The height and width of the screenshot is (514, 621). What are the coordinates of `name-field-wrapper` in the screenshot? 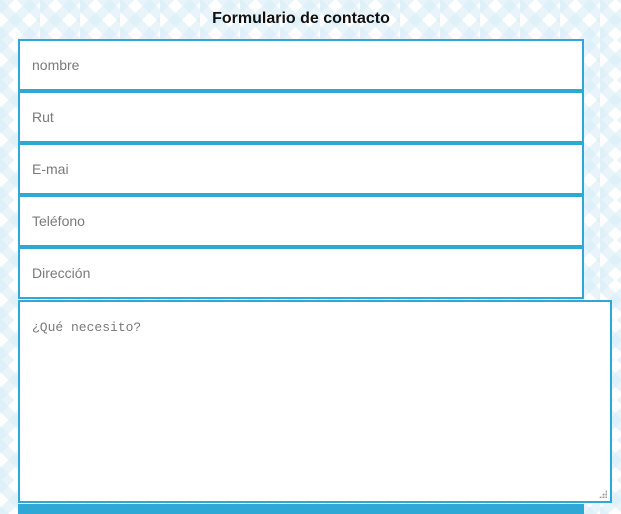 It's located at (301, 65).